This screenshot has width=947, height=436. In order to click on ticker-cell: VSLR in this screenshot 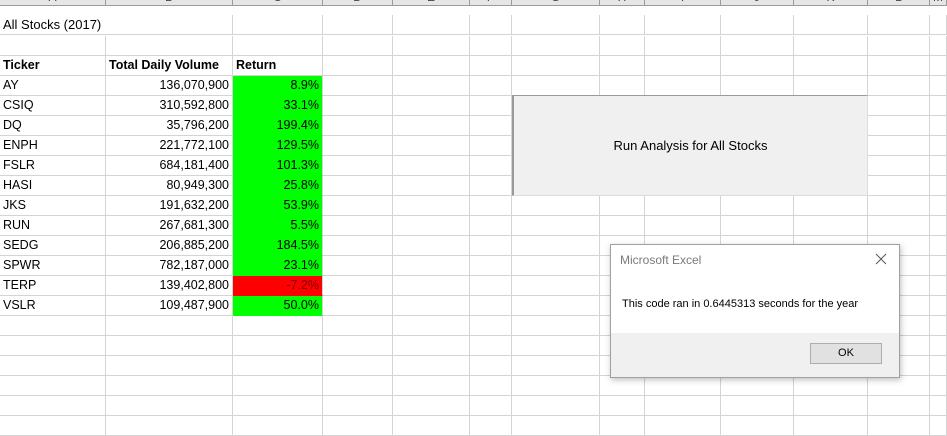, I will do `click(53, 306)`.